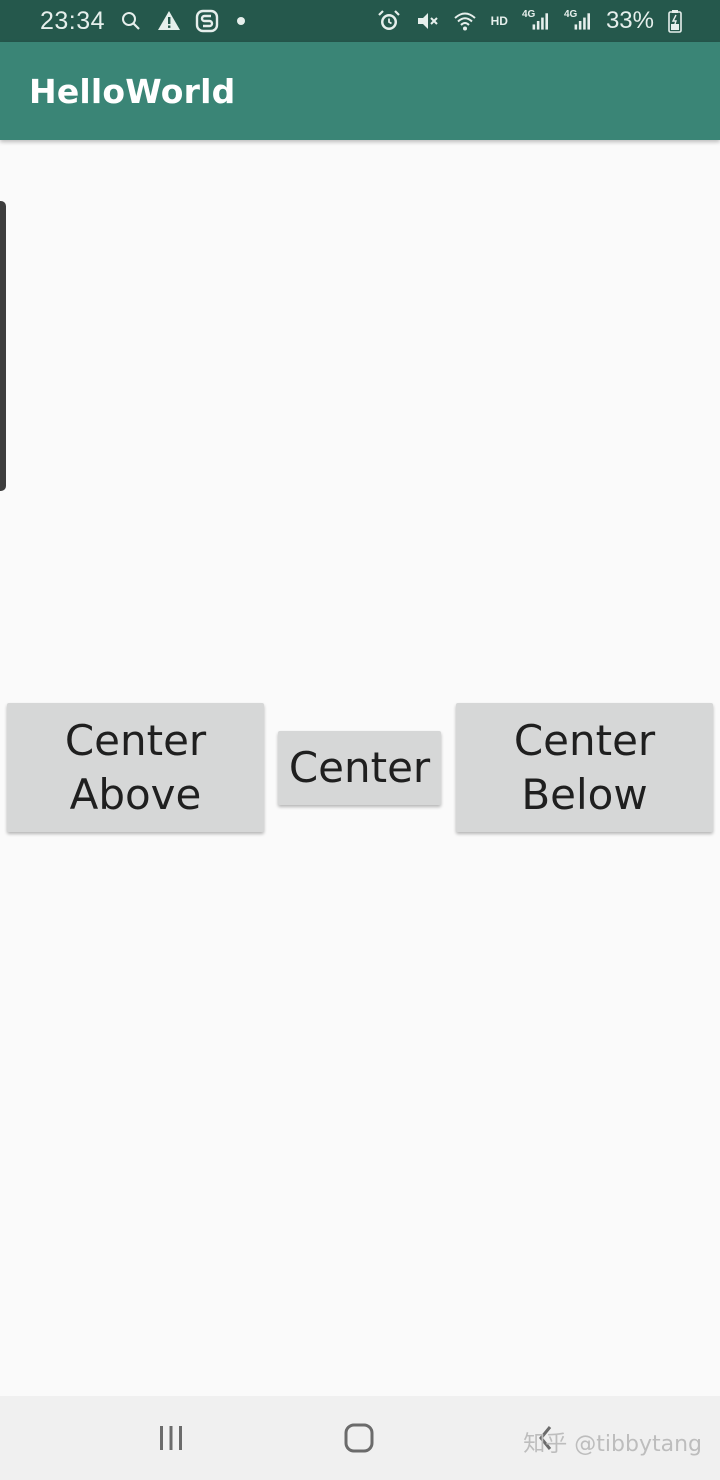 The height and width of the screenshot is (1480, 720). What do you see at coordinates (427, 21) in the screenshot?
I see `mute-icon` at bounding box center [427, 21].